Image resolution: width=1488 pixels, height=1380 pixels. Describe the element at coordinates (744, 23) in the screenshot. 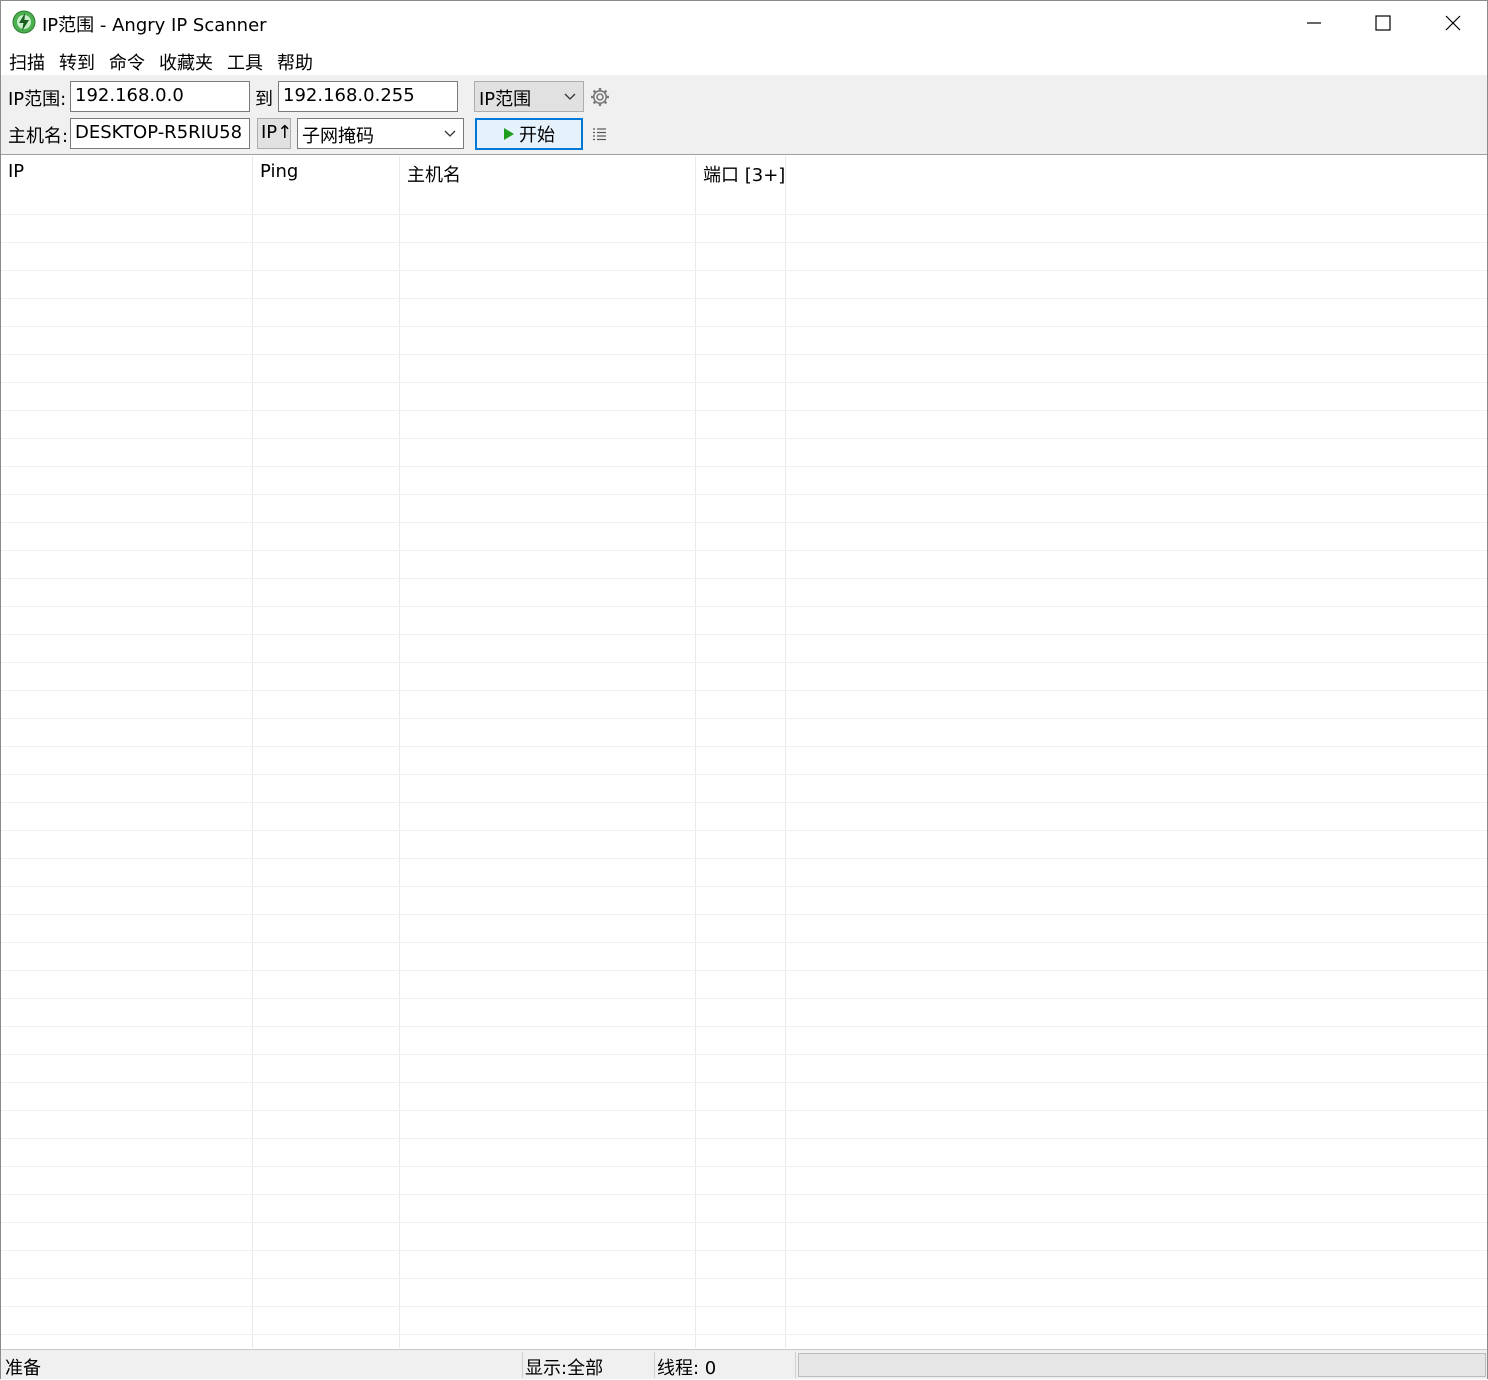

I see `title-bar: IP范围 - Angry IP Scanner` at that location.